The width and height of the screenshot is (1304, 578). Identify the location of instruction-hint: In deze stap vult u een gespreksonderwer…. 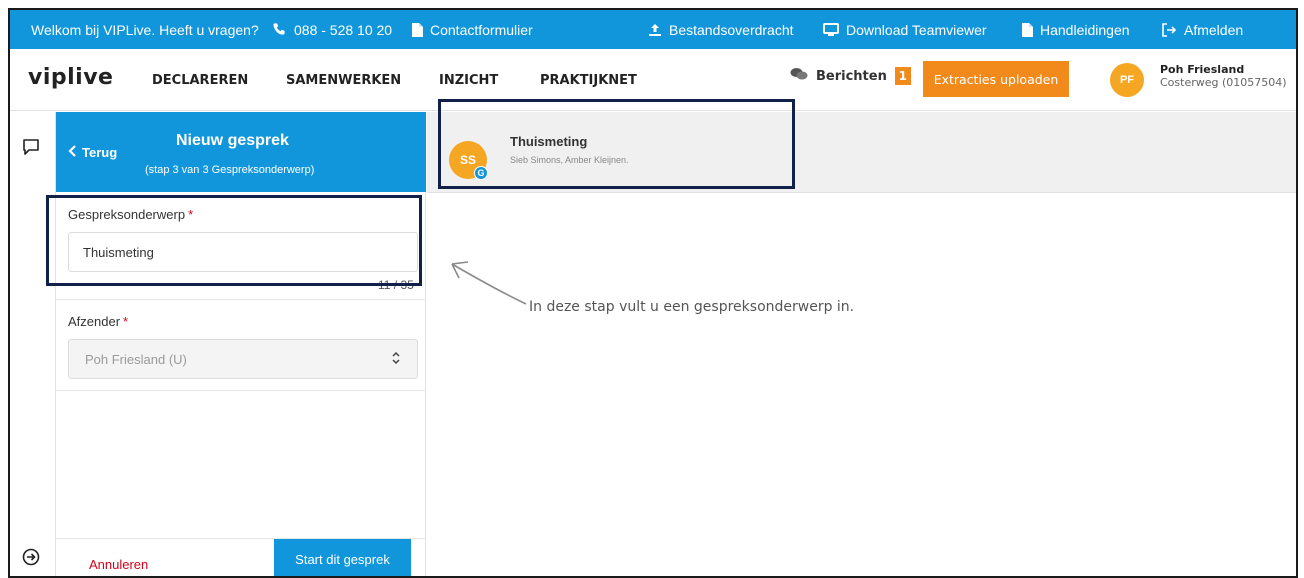
(692, 307).